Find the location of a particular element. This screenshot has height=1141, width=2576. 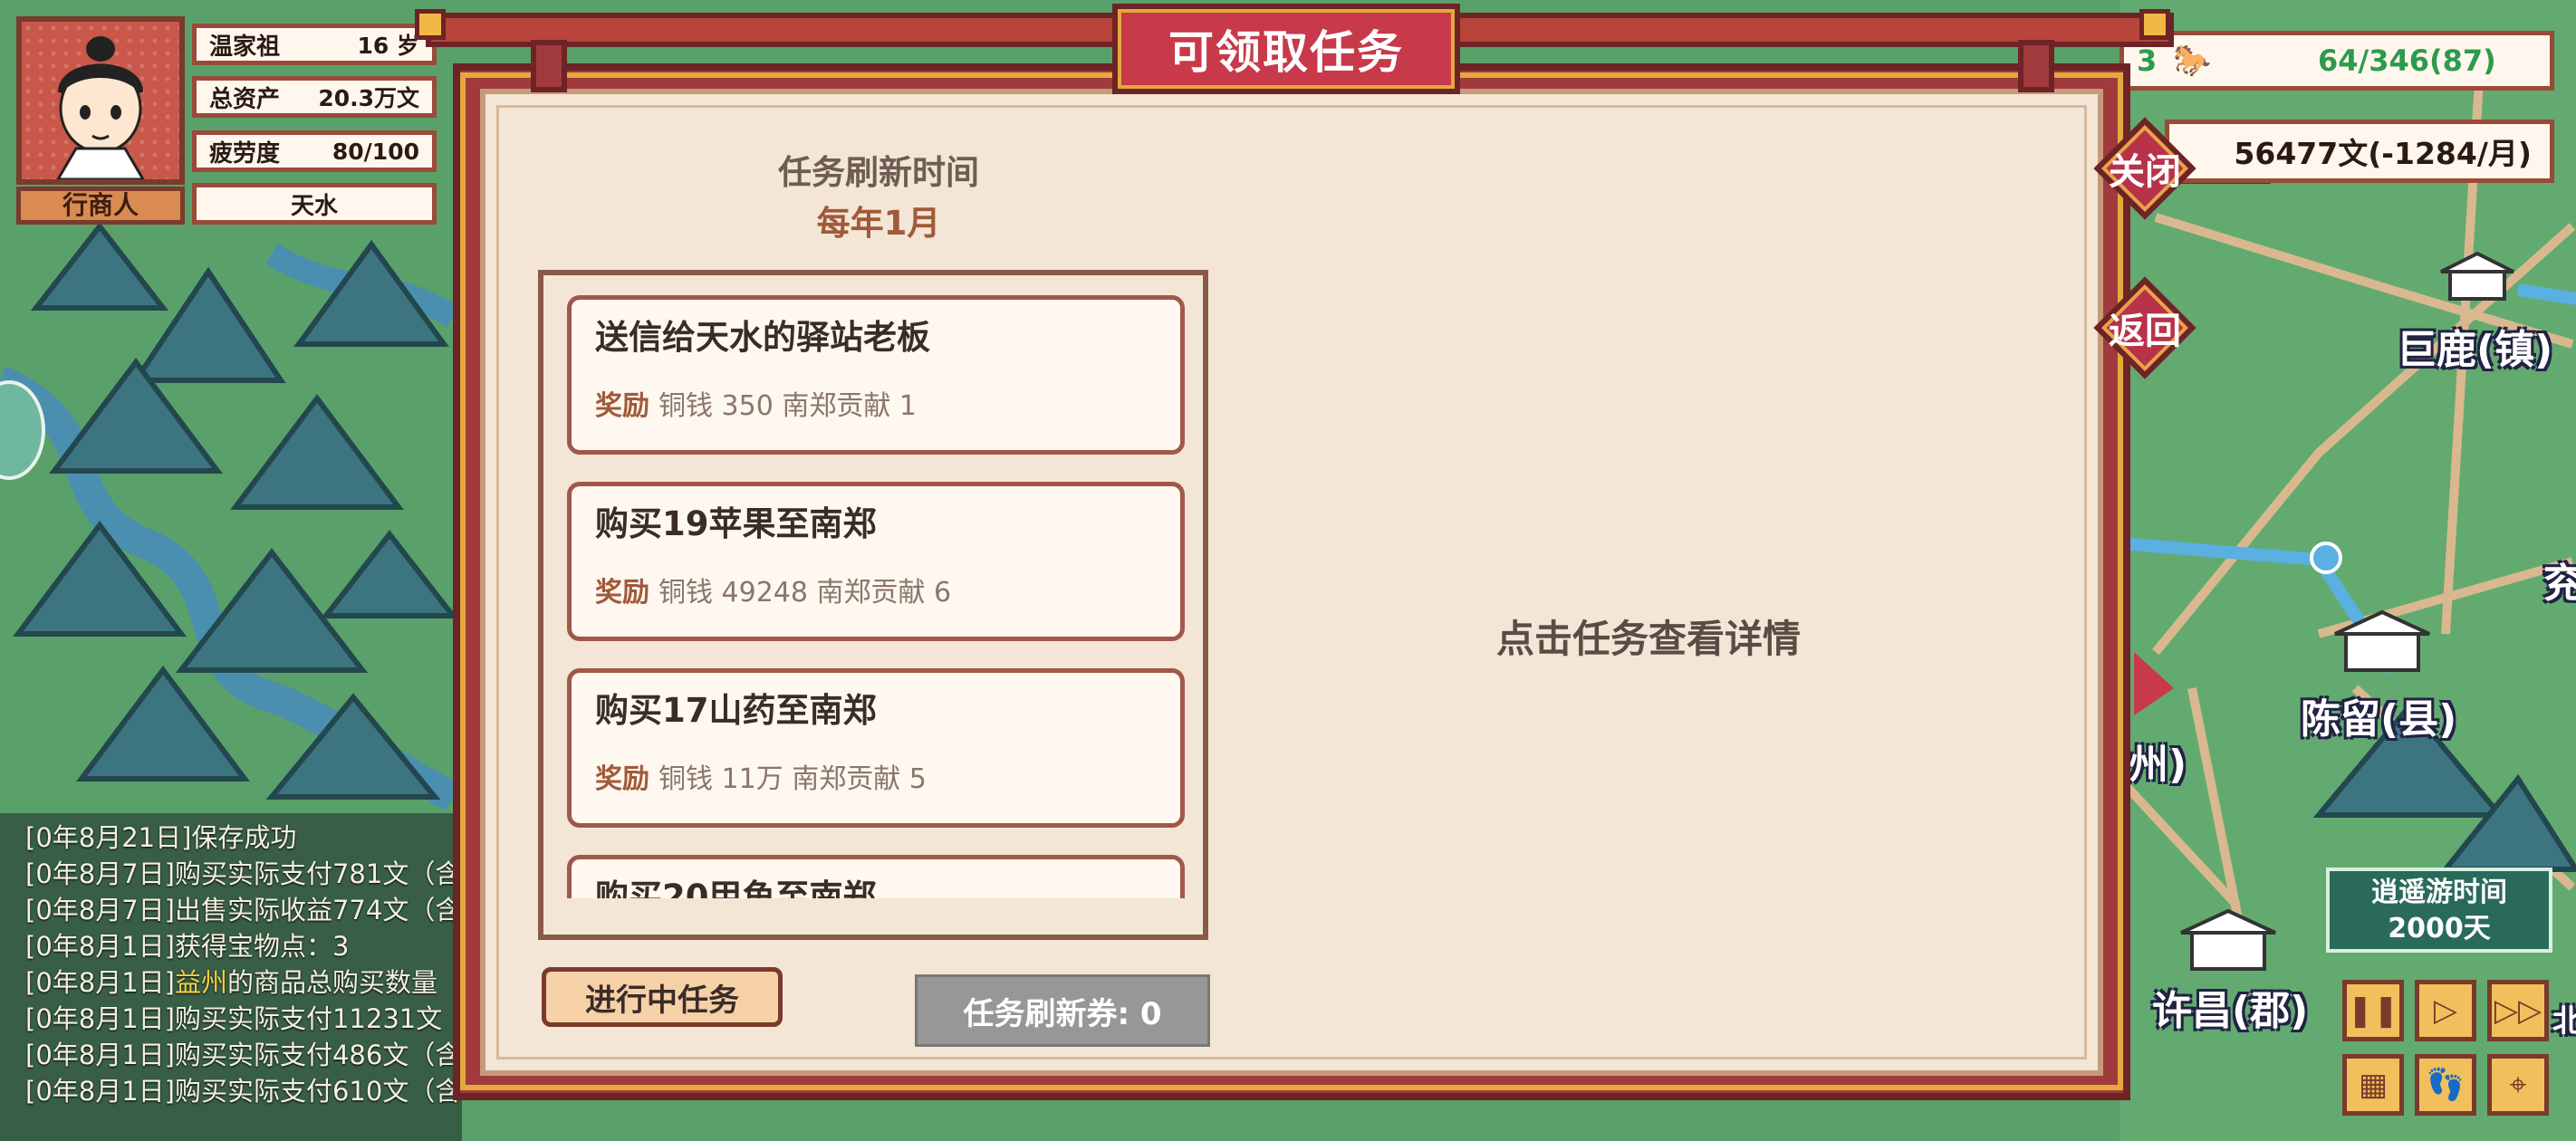

footprints-icon: 👣 is located at coordinates (2445, 1085).